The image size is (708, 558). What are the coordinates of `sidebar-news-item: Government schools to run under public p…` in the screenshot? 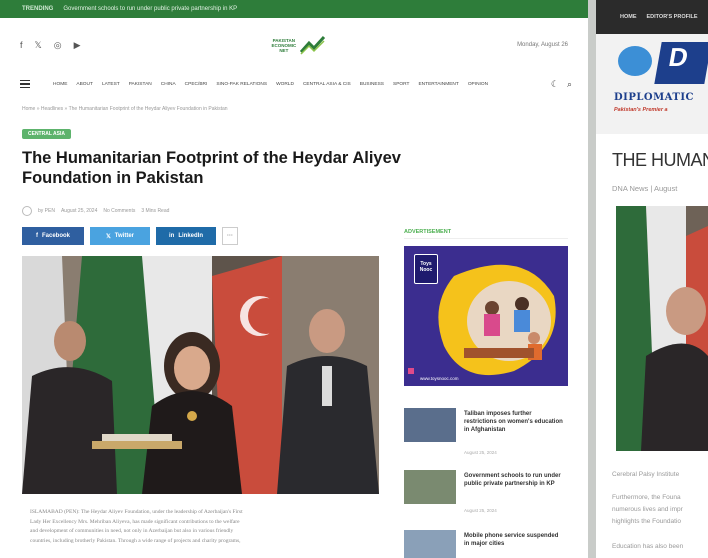 It's located at (486, 495).